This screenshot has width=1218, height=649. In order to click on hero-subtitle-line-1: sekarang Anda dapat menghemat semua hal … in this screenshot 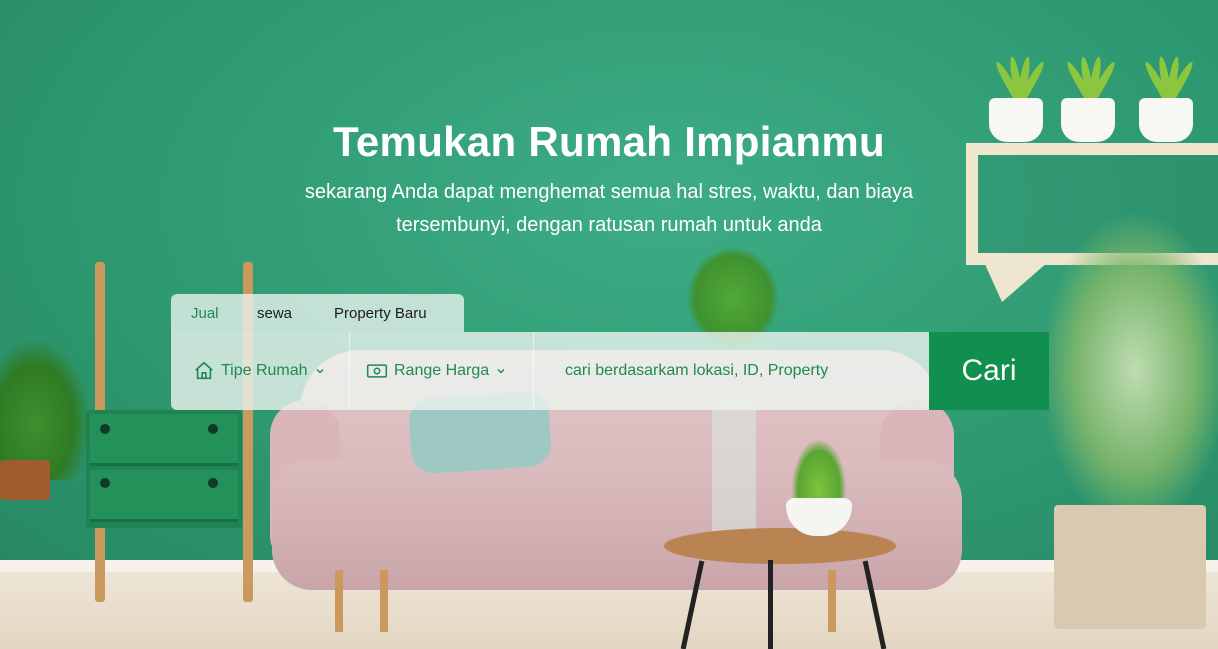, I will do `click(609, 192)`.